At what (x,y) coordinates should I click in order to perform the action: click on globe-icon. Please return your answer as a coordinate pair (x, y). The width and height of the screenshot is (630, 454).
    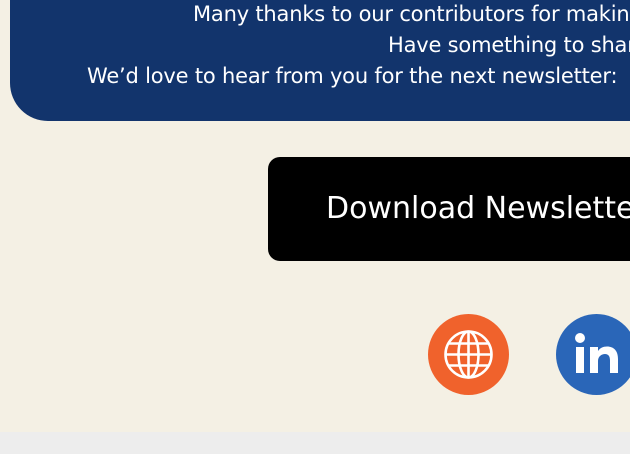
    Looking at the image, I should click on (468, 354).